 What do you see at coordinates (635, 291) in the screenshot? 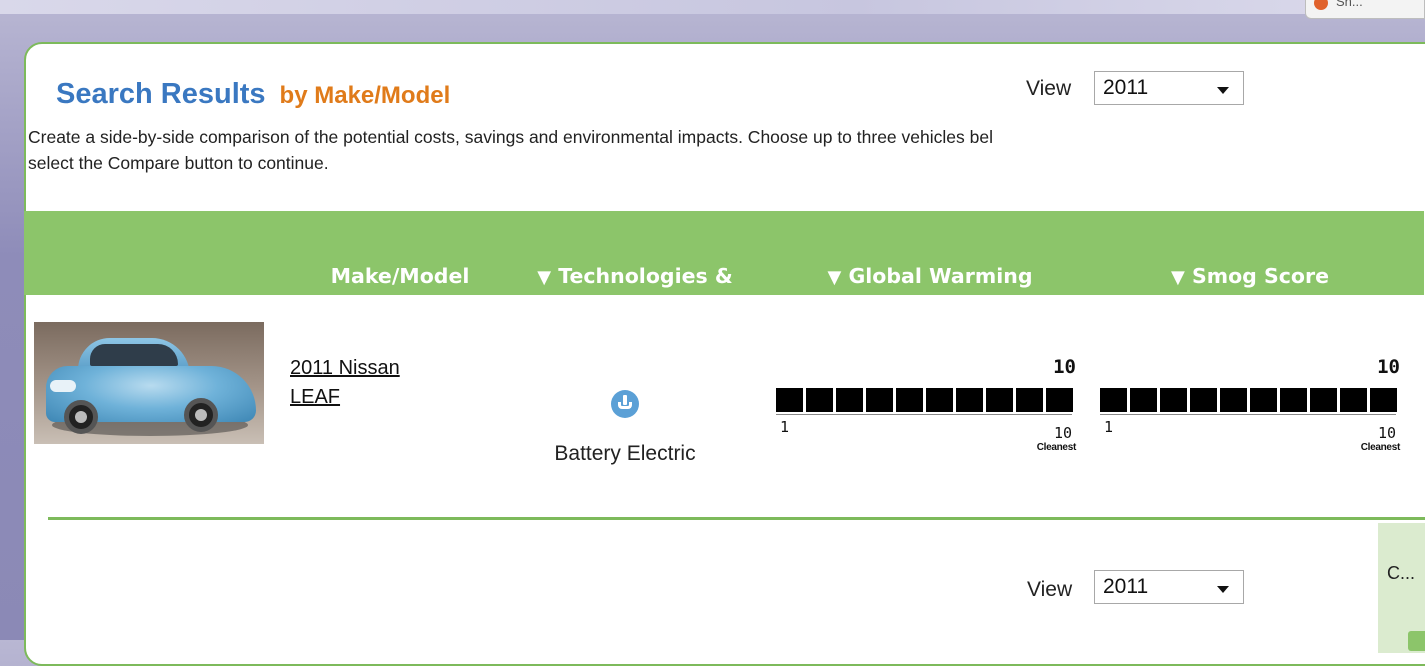
I see `column-header-technologies: ▼ Technologies & Fuel Types` at bounding box center [635, 291].